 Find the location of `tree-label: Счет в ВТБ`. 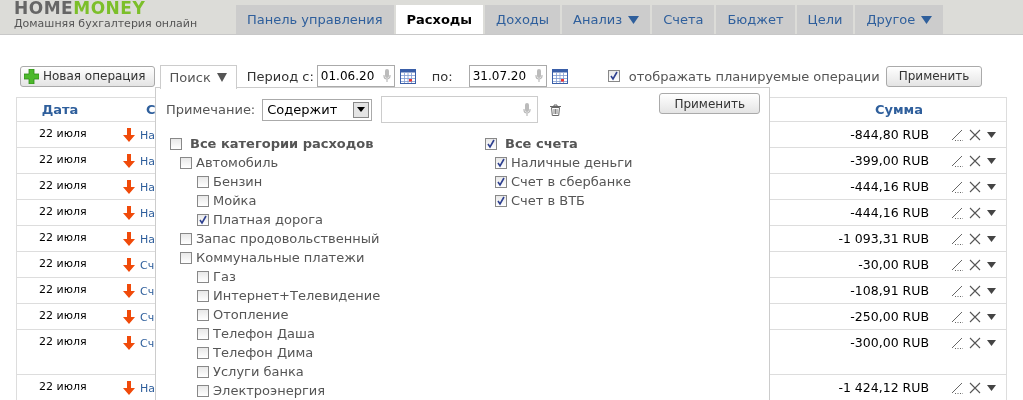

tree-label: Счет в ВТБ is located at coordinates (548, 200).